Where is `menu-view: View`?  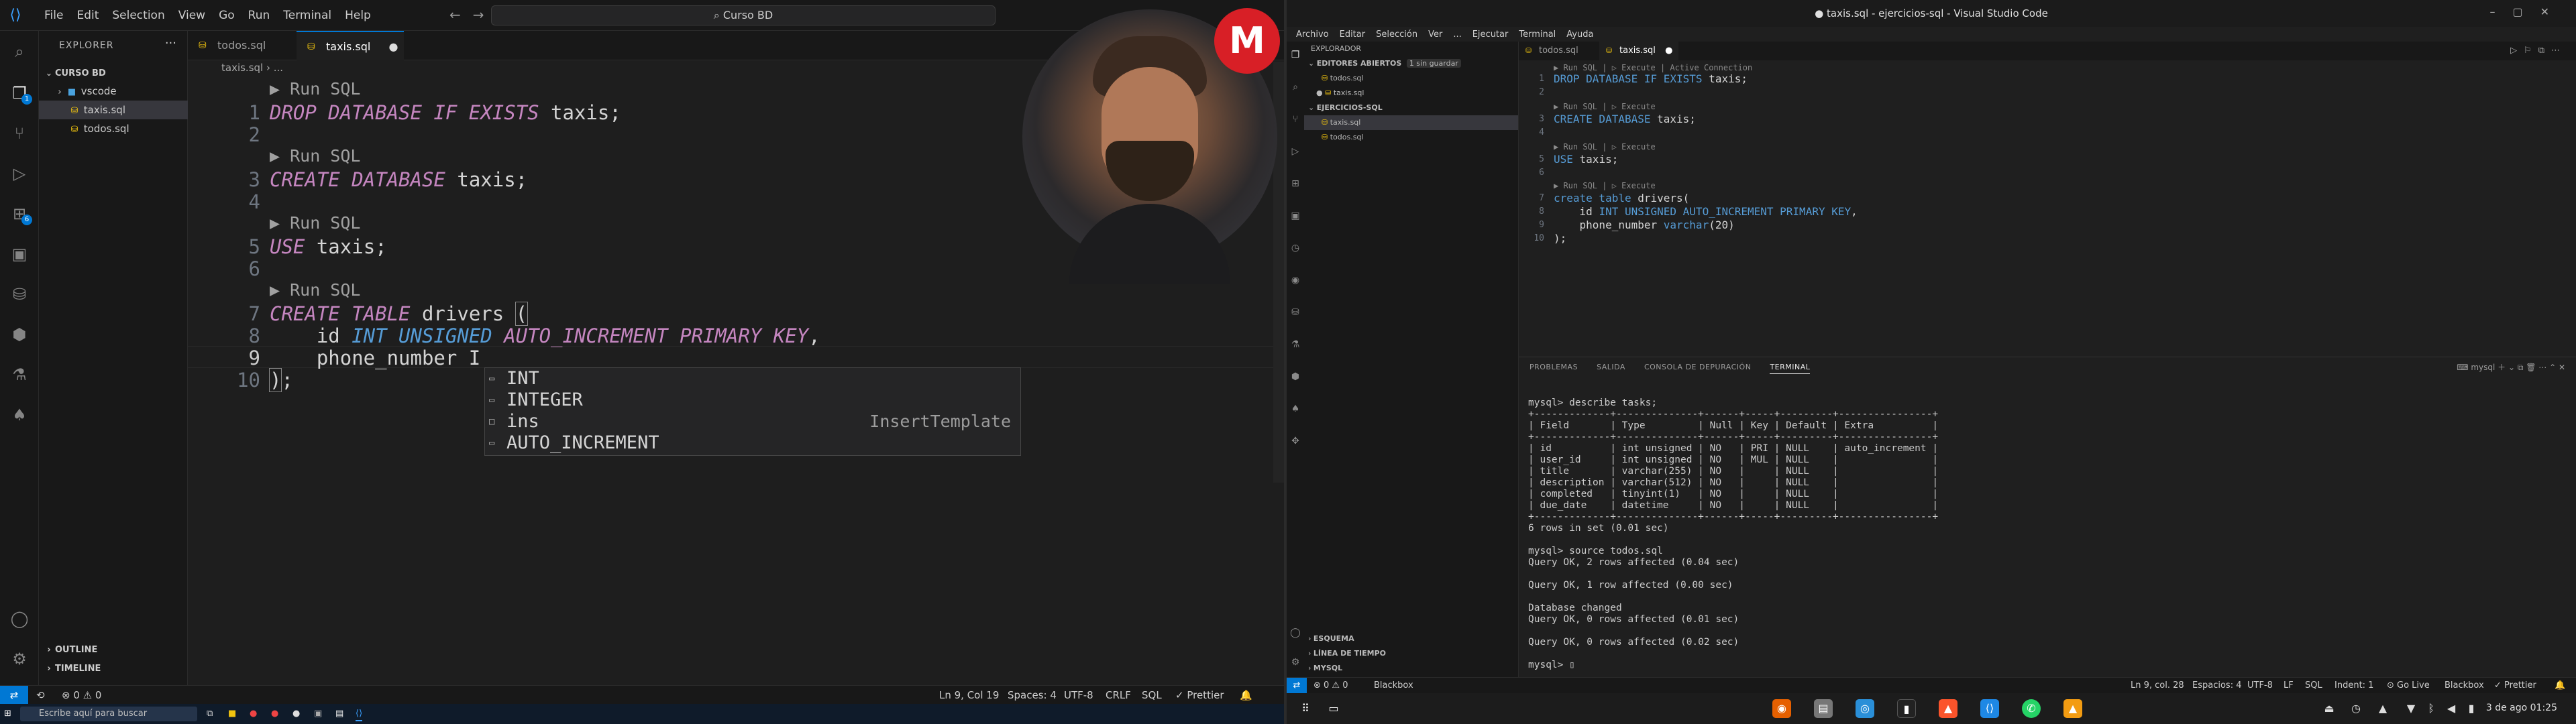
menu-view: View is located at coordinates (192, 15).